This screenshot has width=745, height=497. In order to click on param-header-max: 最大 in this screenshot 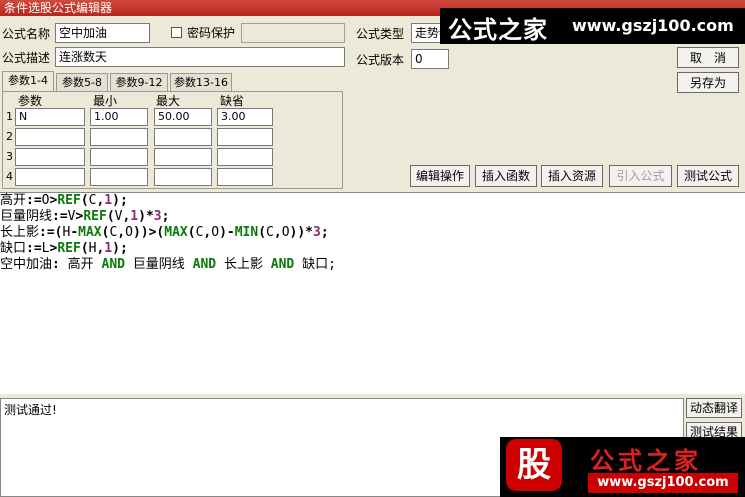, I will do `click(168, 101)`.